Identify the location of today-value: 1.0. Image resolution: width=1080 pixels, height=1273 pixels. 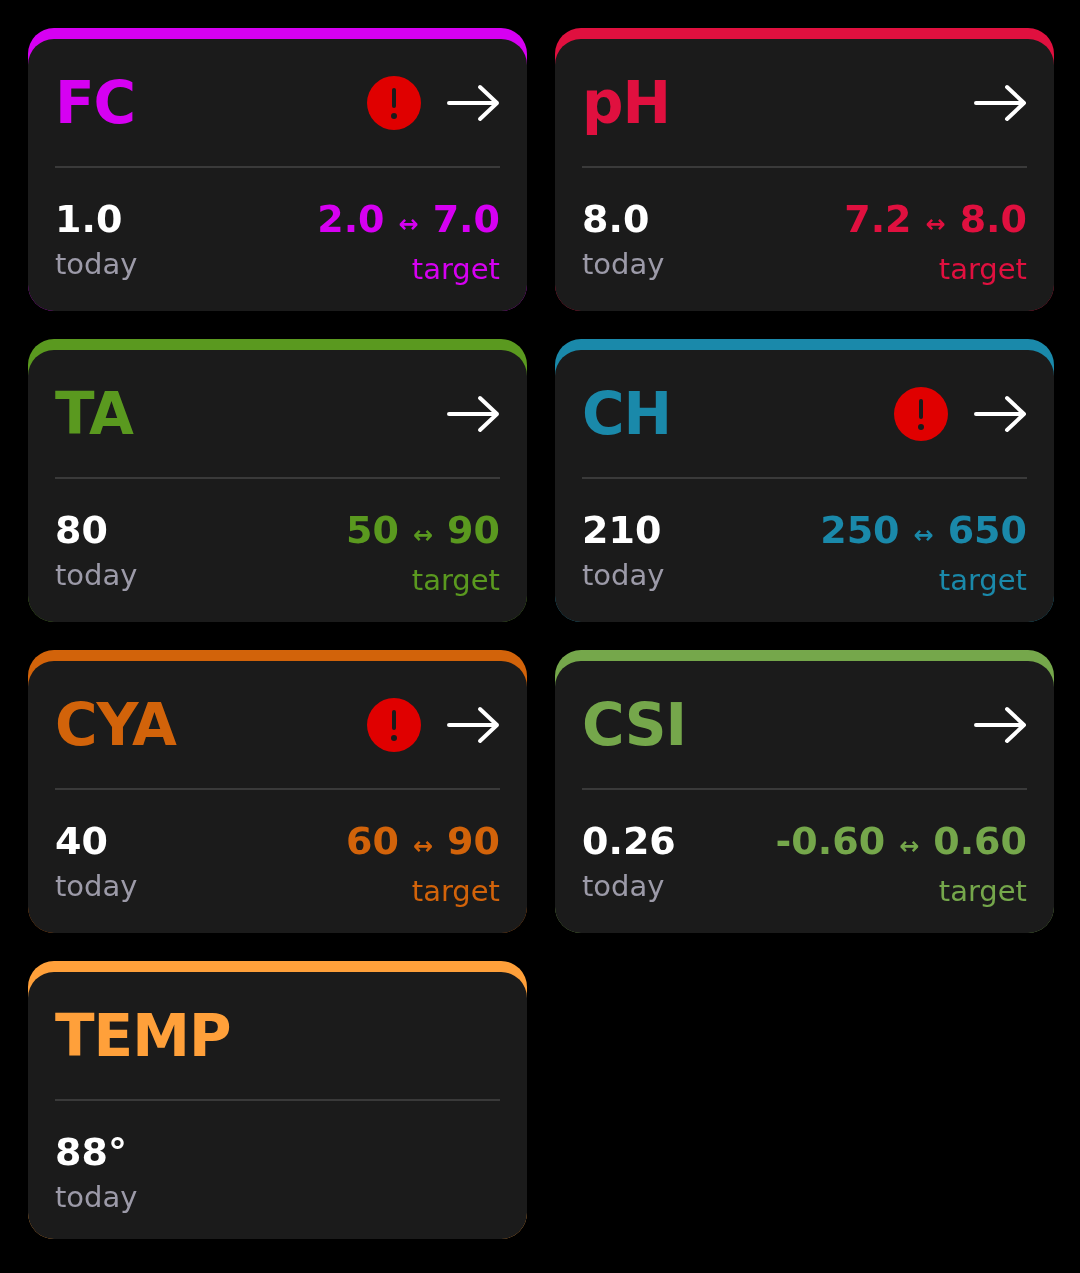
(89, 219).